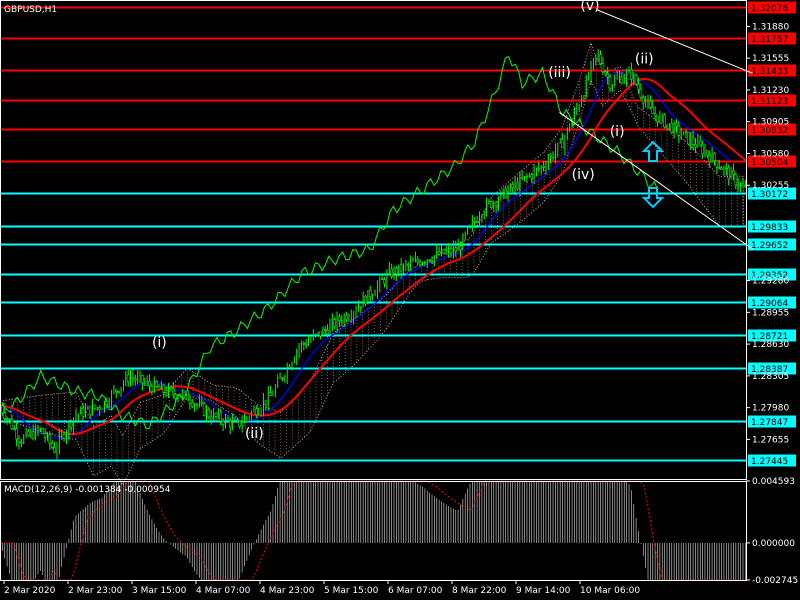  What do you see at coordinates (159, 343) in the screenshot?
I see `wave-label: (i)` at bounding box center [159, 343].